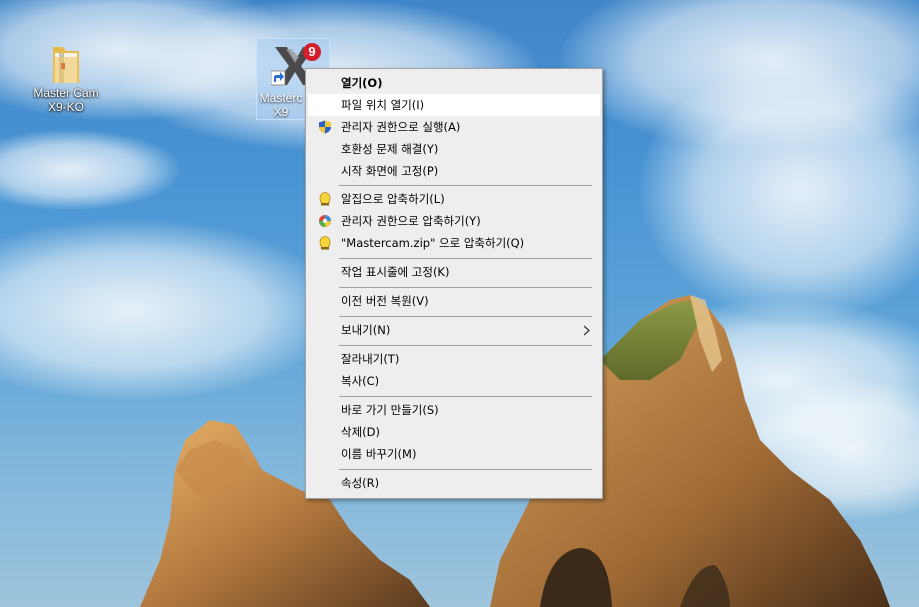  Describe the element at coordinates (433, 243) in the screenshot. I see `menu-item-label: "Mastercam.zip" 으로 압축하기(Q)` at that location.